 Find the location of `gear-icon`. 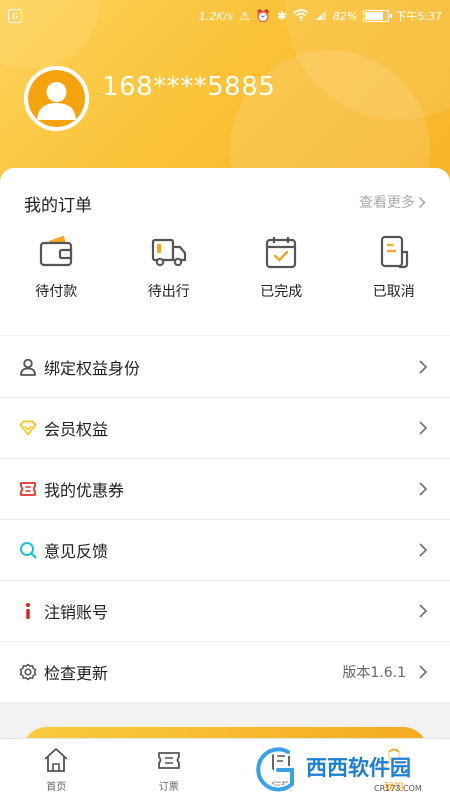

gear-icon is located at coordinates (28, 672).